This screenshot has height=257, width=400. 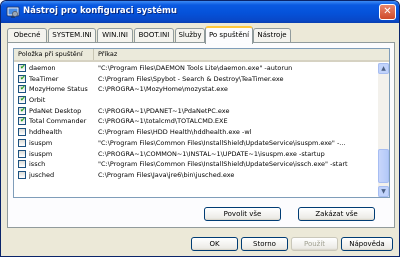 I want to click on list-header: Položka při spuštění Příkaz, so click(x=201, y=55).